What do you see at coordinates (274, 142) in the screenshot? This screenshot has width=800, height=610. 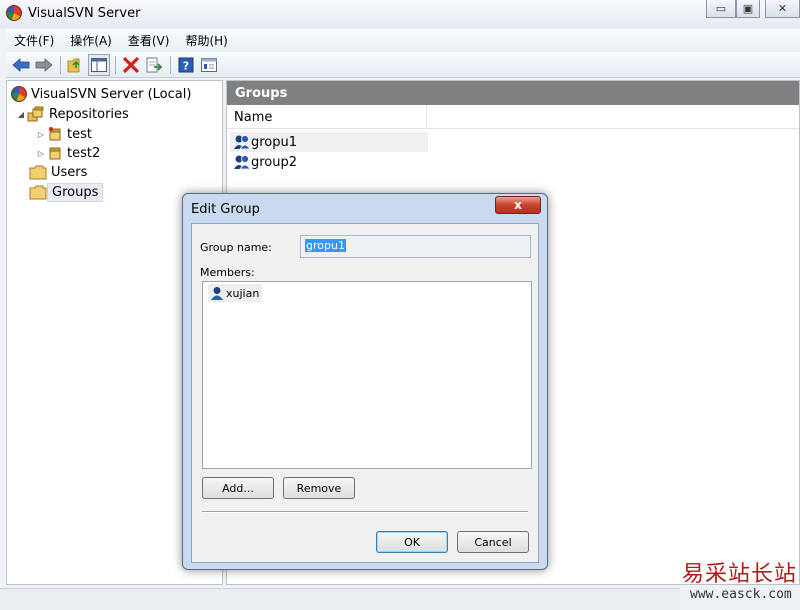 I see `group-name: gropu1` at bounding box center [274, 142].